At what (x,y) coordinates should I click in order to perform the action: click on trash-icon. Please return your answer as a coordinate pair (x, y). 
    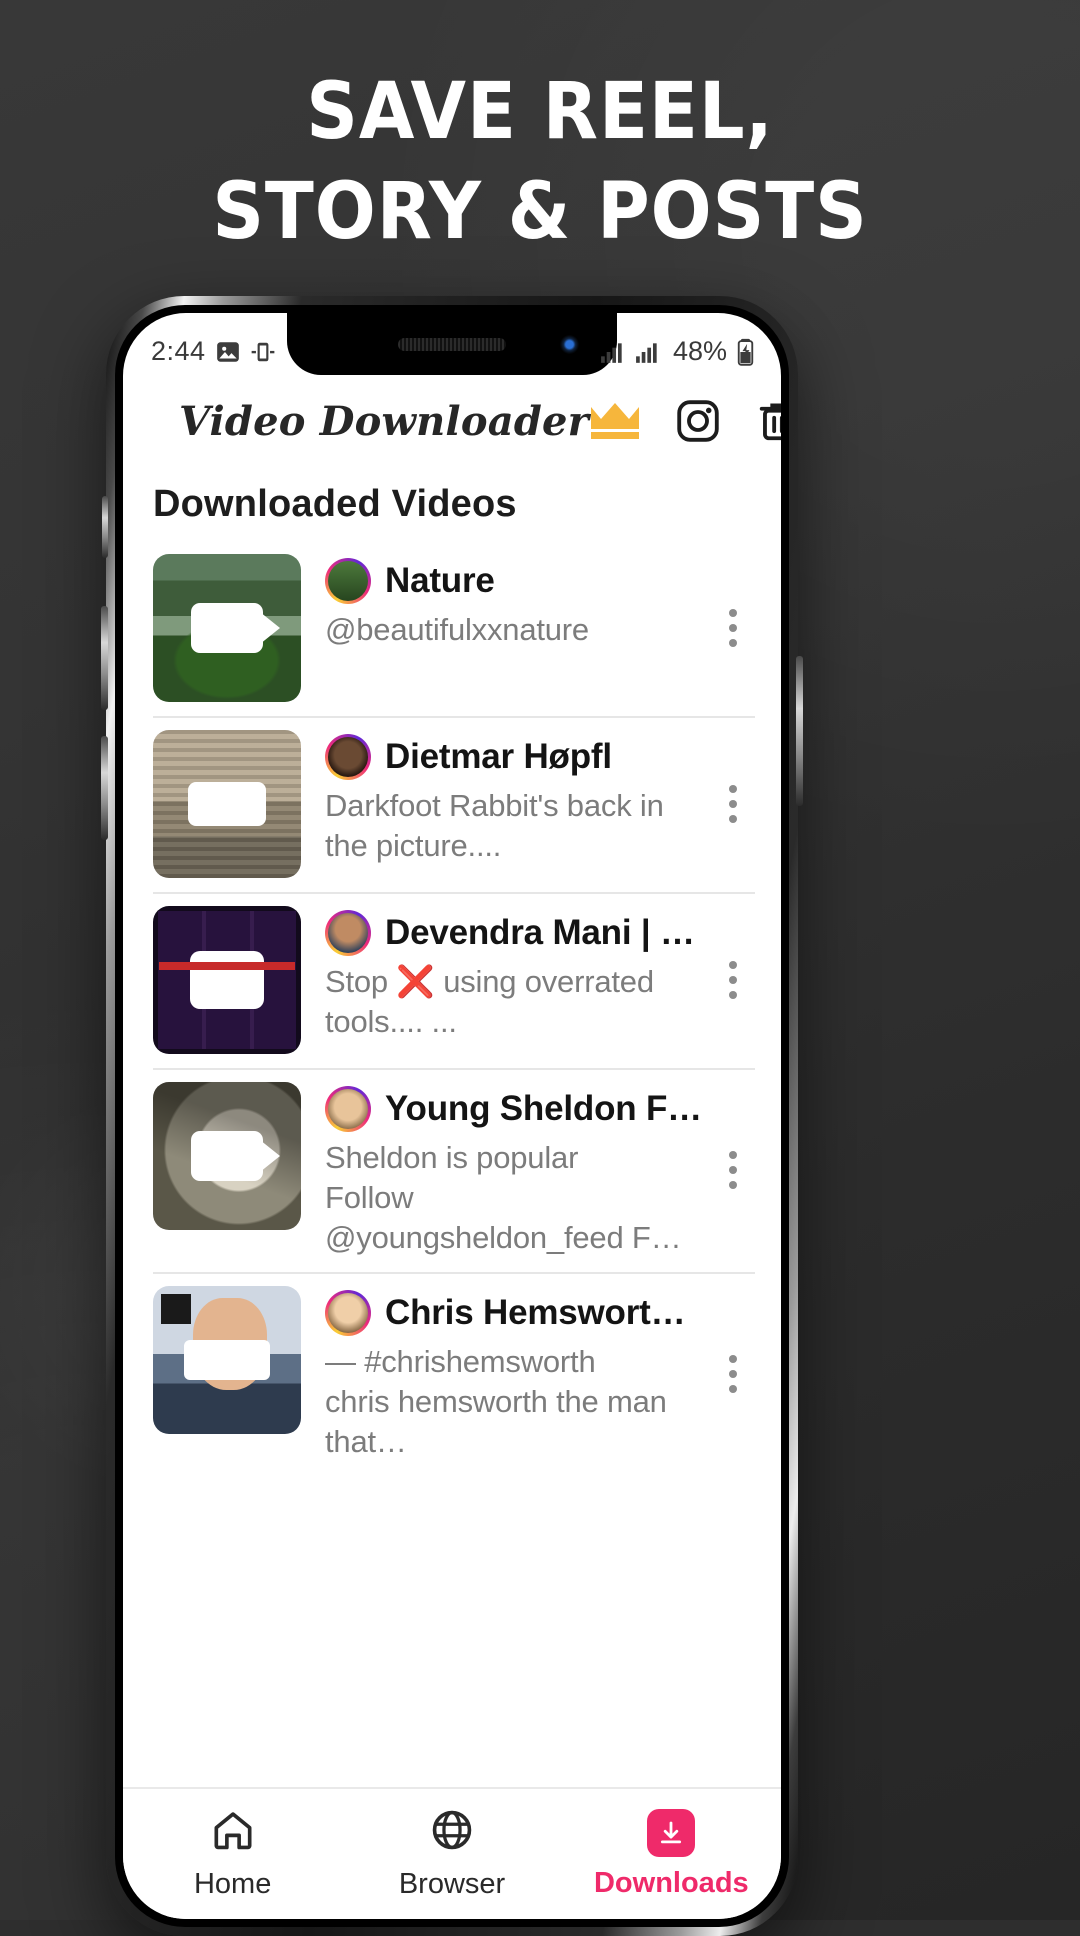
    Looking at the image, I should click on (768, 421).